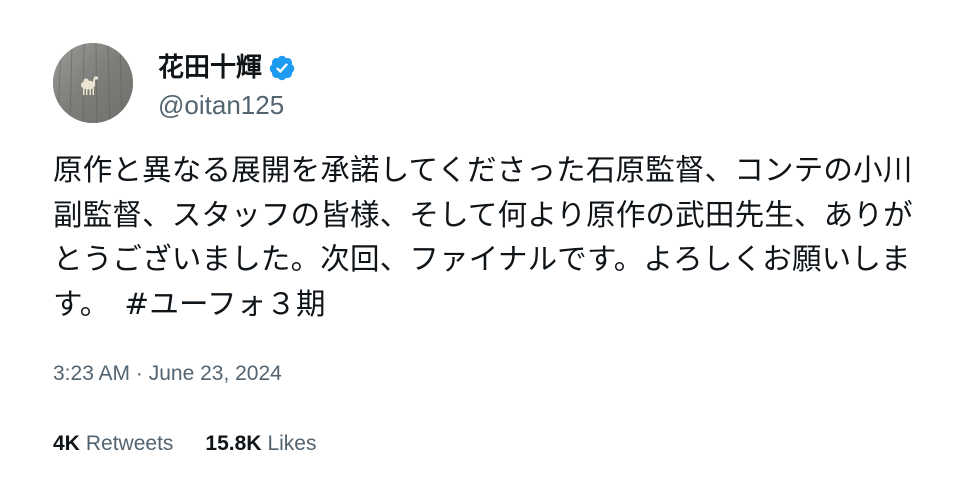  Describe the element at coordinates (210, 68) in the screenshot. I see `author-display-name: 花田十輝` at that location.